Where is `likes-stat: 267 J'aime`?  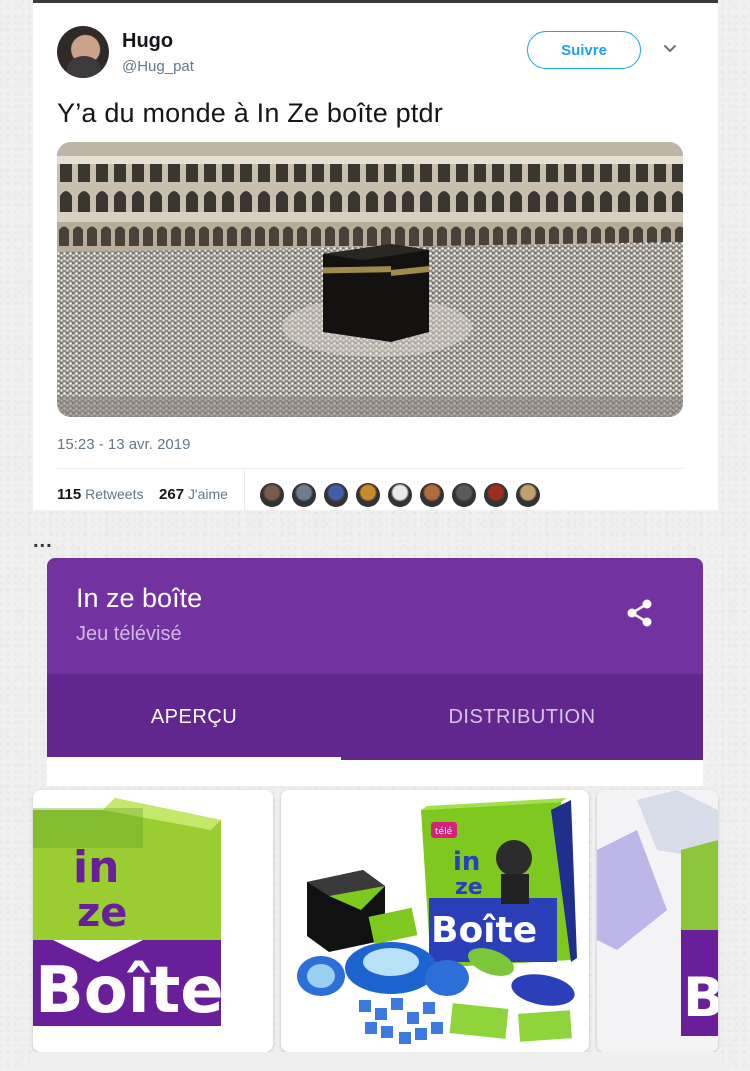
likes-stat: 267 J'aime is located at coordinates (193, 494).